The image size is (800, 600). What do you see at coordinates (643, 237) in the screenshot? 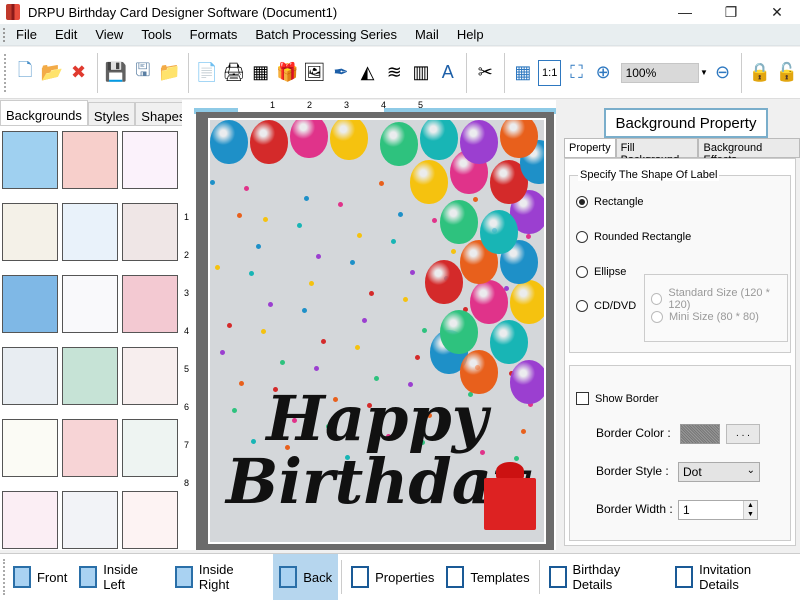
I see `radio-label: Rounded Rectangle` at bounding box center [643, 237].